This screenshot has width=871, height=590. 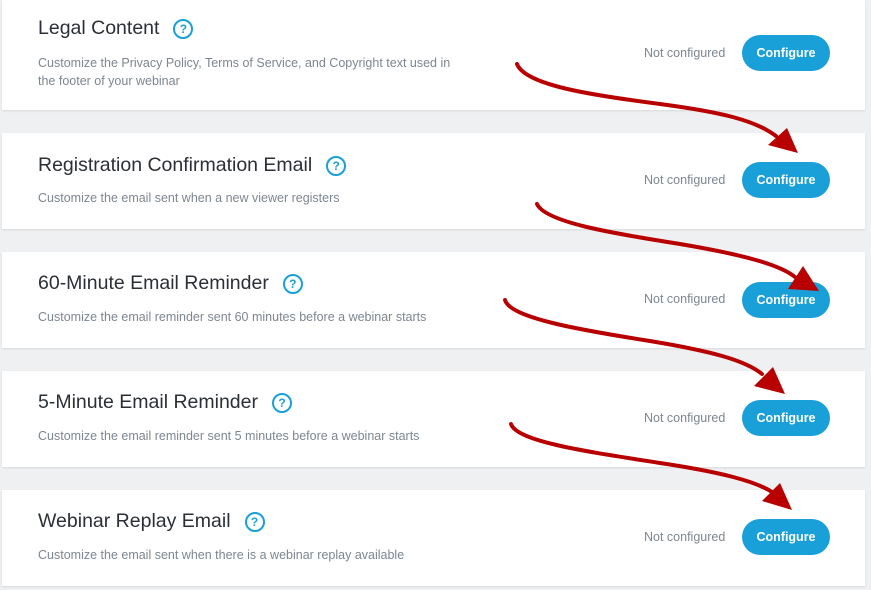 I want to click on card-title-text: Webinar Replay Email, so click(x=134, y=521).